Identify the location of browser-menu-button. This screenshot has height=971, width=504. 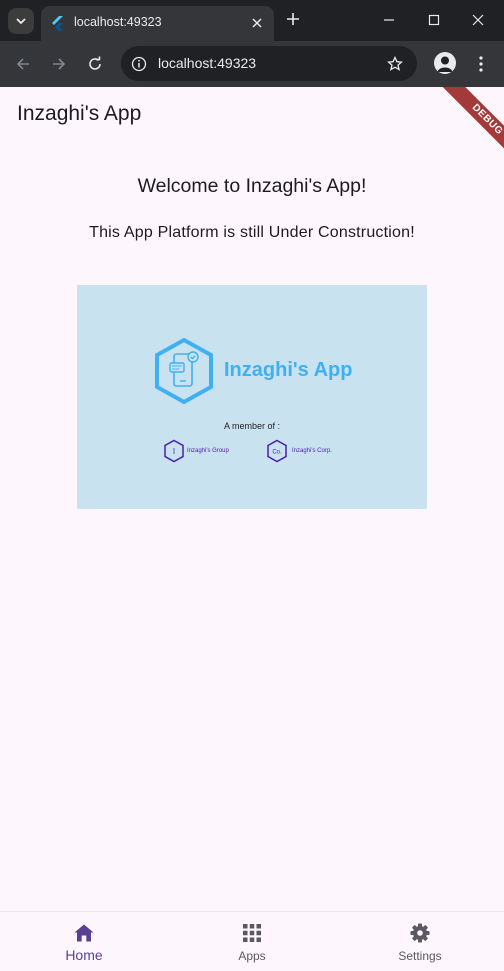
(481, 64).